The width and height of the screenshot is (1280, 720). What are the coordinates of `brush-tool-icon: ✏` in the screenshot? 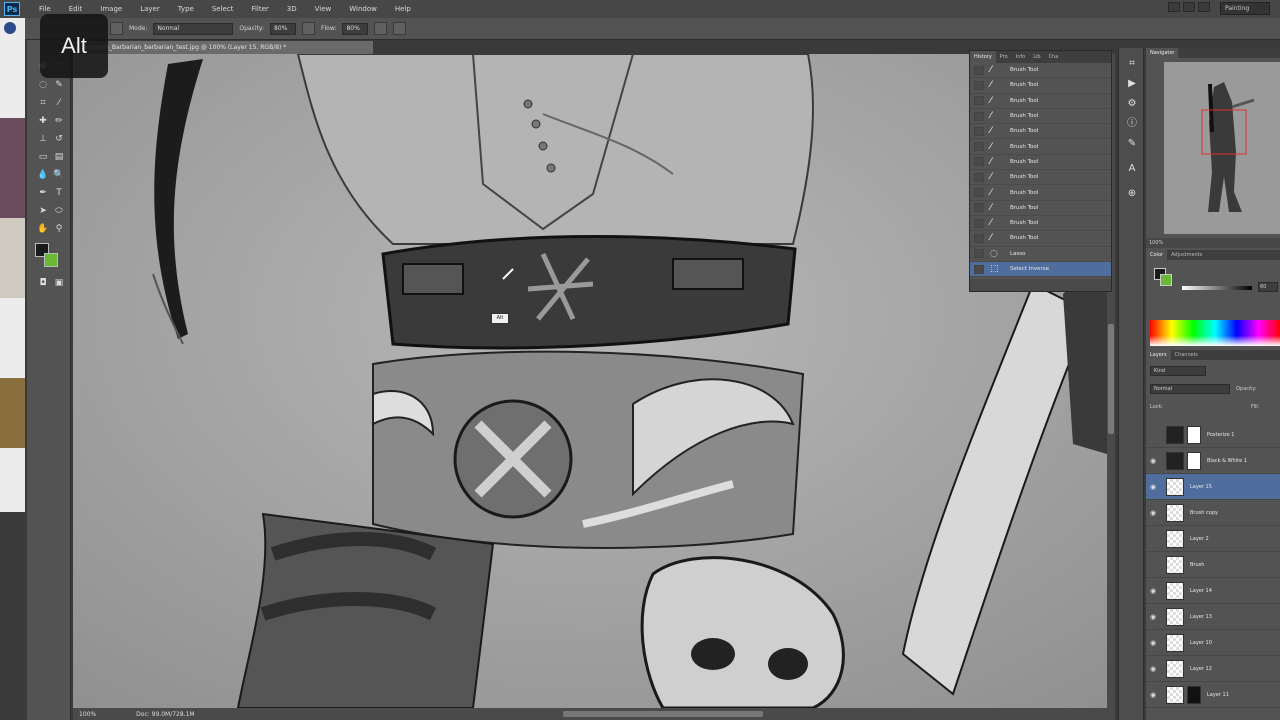 It's located at (59, 121).